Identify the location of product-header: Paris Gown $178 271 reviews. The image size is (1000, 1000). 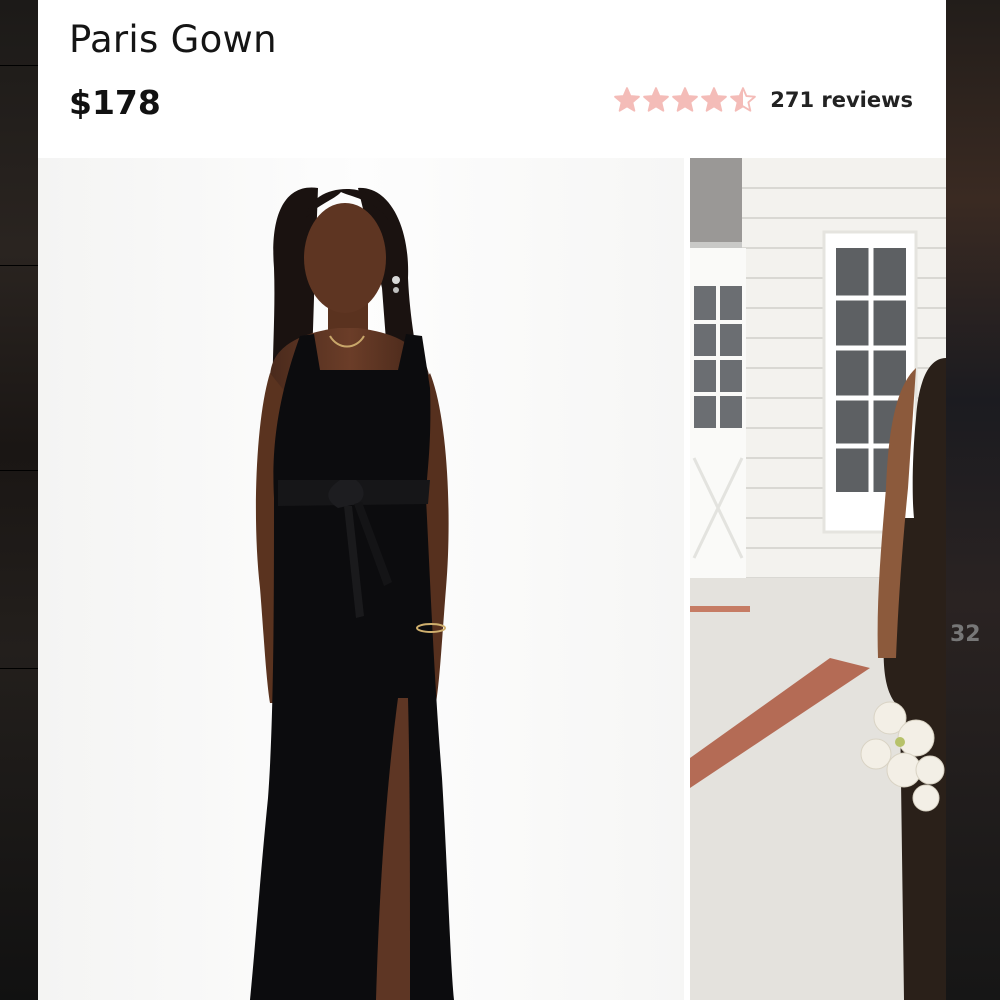
(492, 79).